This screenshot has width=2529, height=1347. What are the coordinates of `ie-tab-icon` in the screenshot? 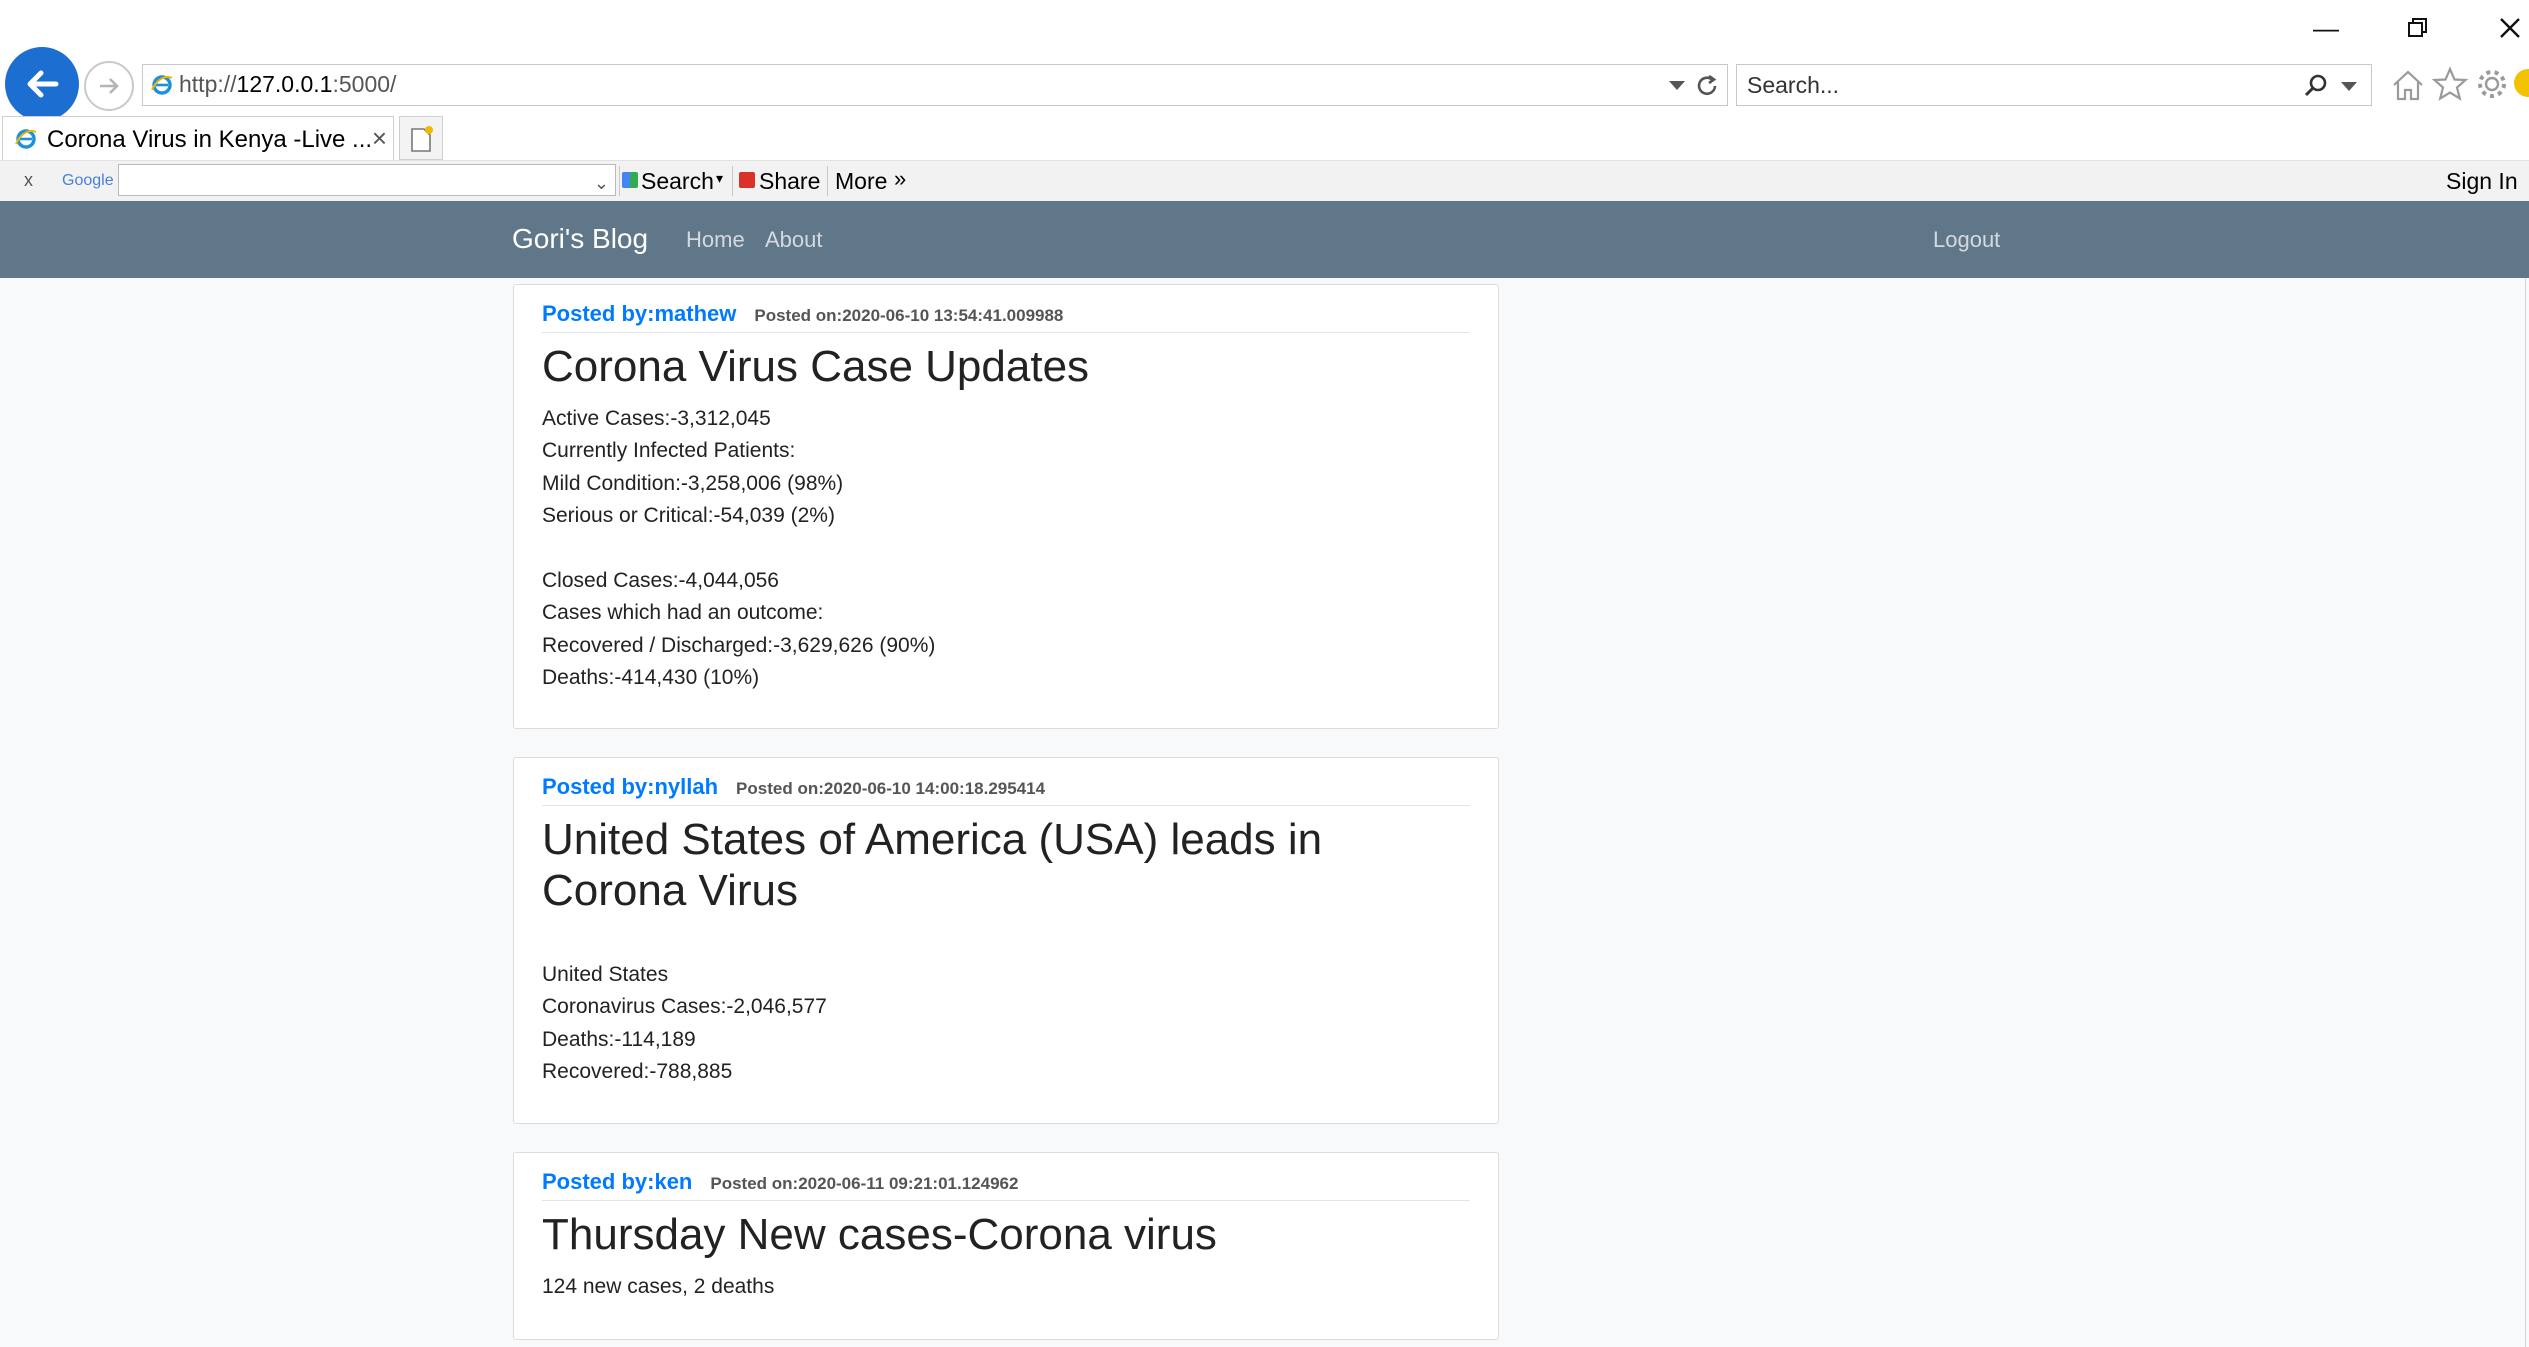 It's located at (26, 139).